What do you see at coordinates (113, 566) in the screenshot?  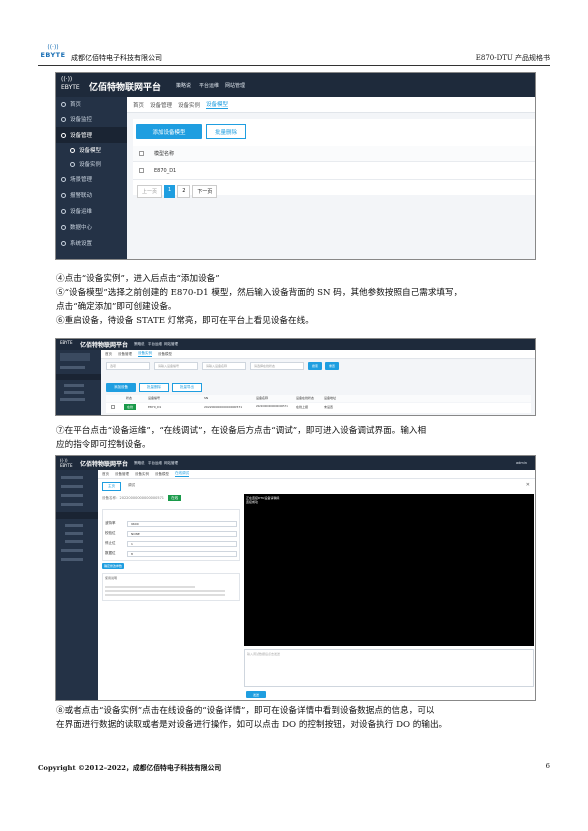 I see `confirm-params-button: 确定修改参数` at bounding box center [113, 566].